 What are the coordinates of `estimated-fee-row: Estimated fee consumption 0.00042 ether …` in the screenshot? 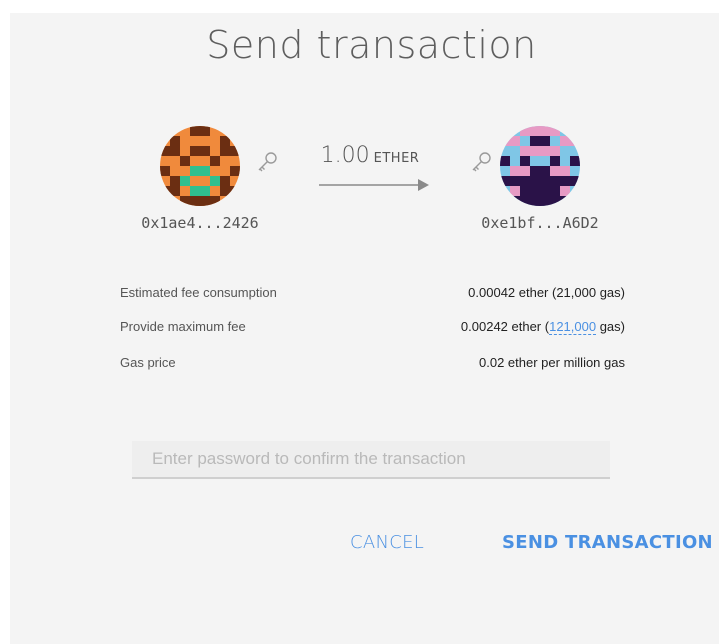 It's located at (372, 295).